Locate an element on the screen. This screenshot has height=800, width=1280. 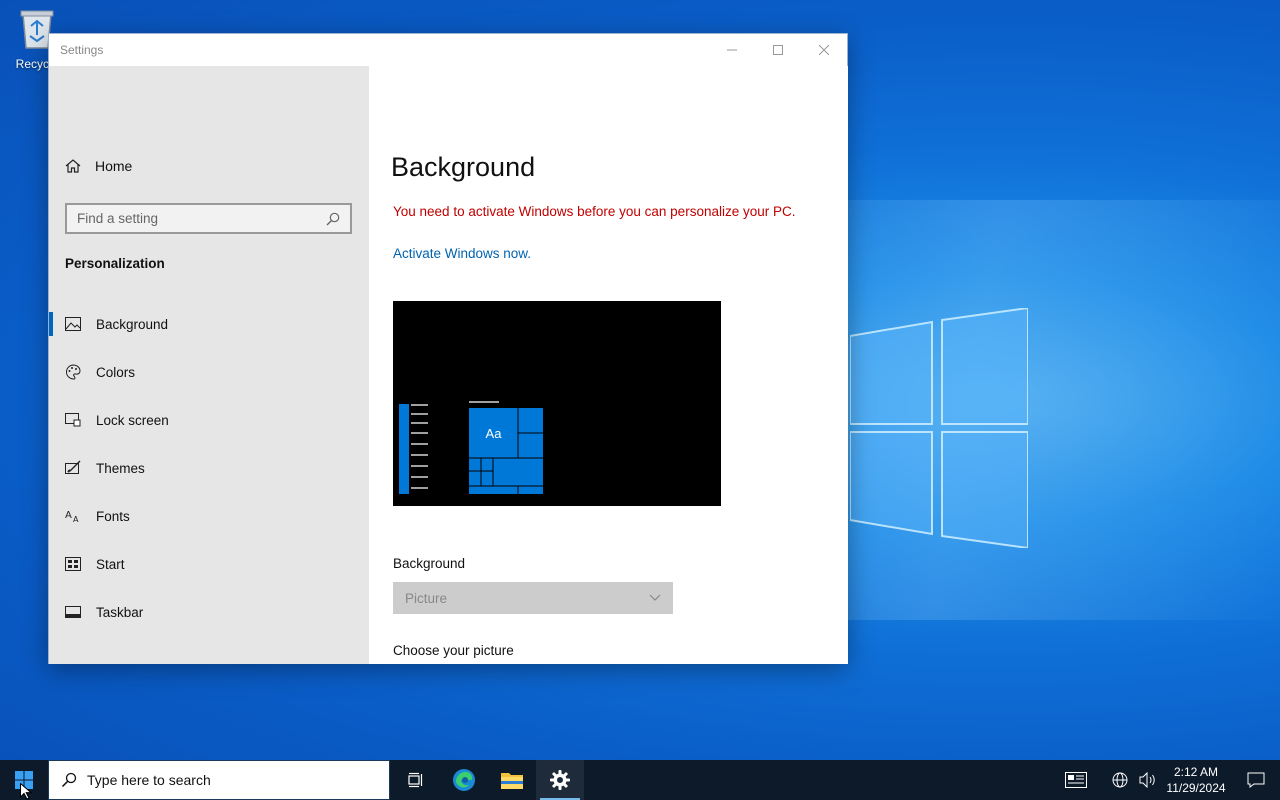
chevron-down-icon is located at coordinates (655, 597).